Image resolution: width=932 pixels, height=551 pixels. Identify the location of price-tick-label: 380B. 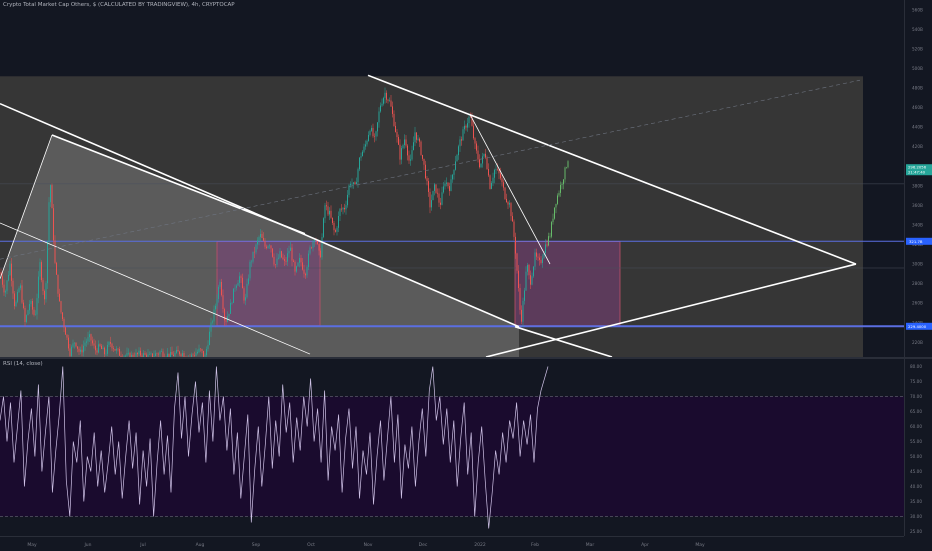
(917, 185).